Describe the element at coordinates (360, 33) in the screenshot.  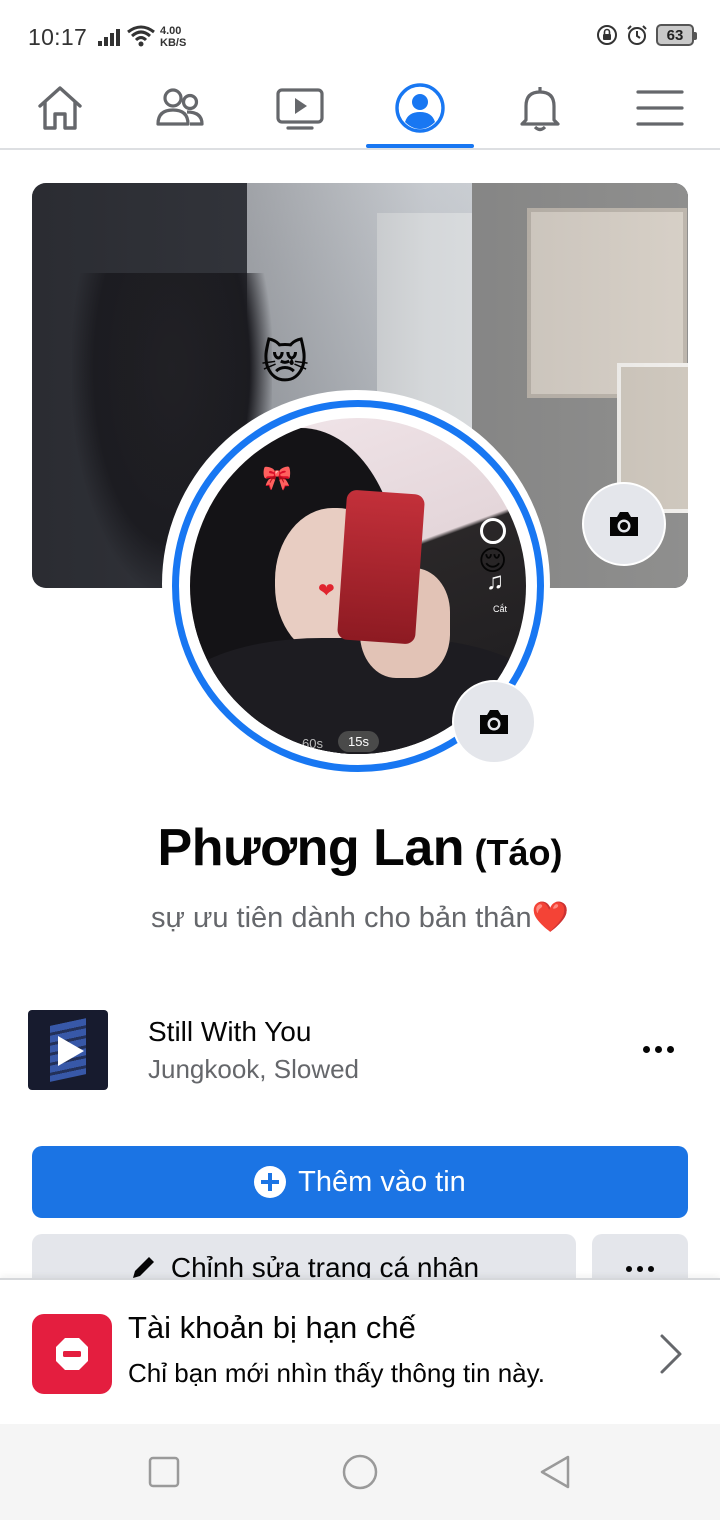
I see `status-bar: 10:17 4.00 KB/S 63` at that location.